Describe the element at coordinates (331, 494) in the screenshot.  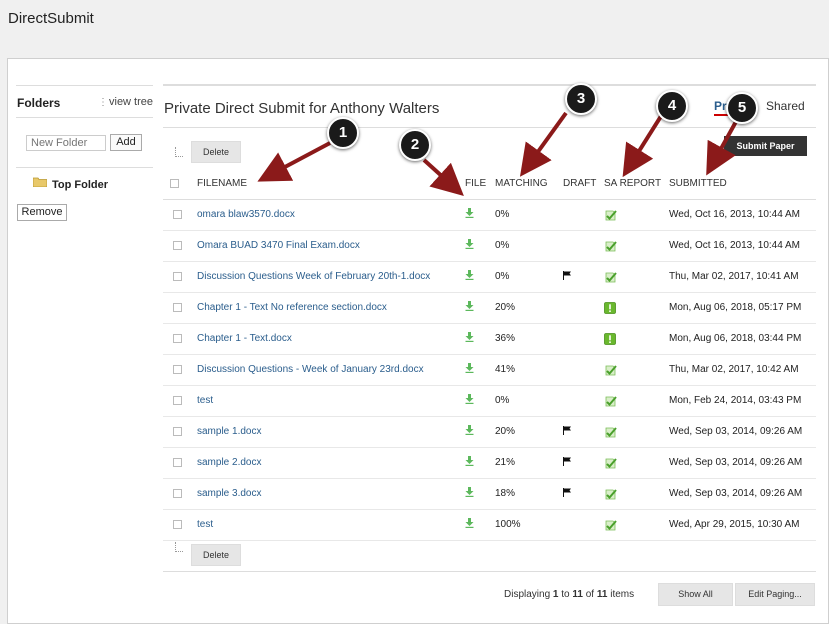
I see `filename-cell: sample 3.docx` at that location.